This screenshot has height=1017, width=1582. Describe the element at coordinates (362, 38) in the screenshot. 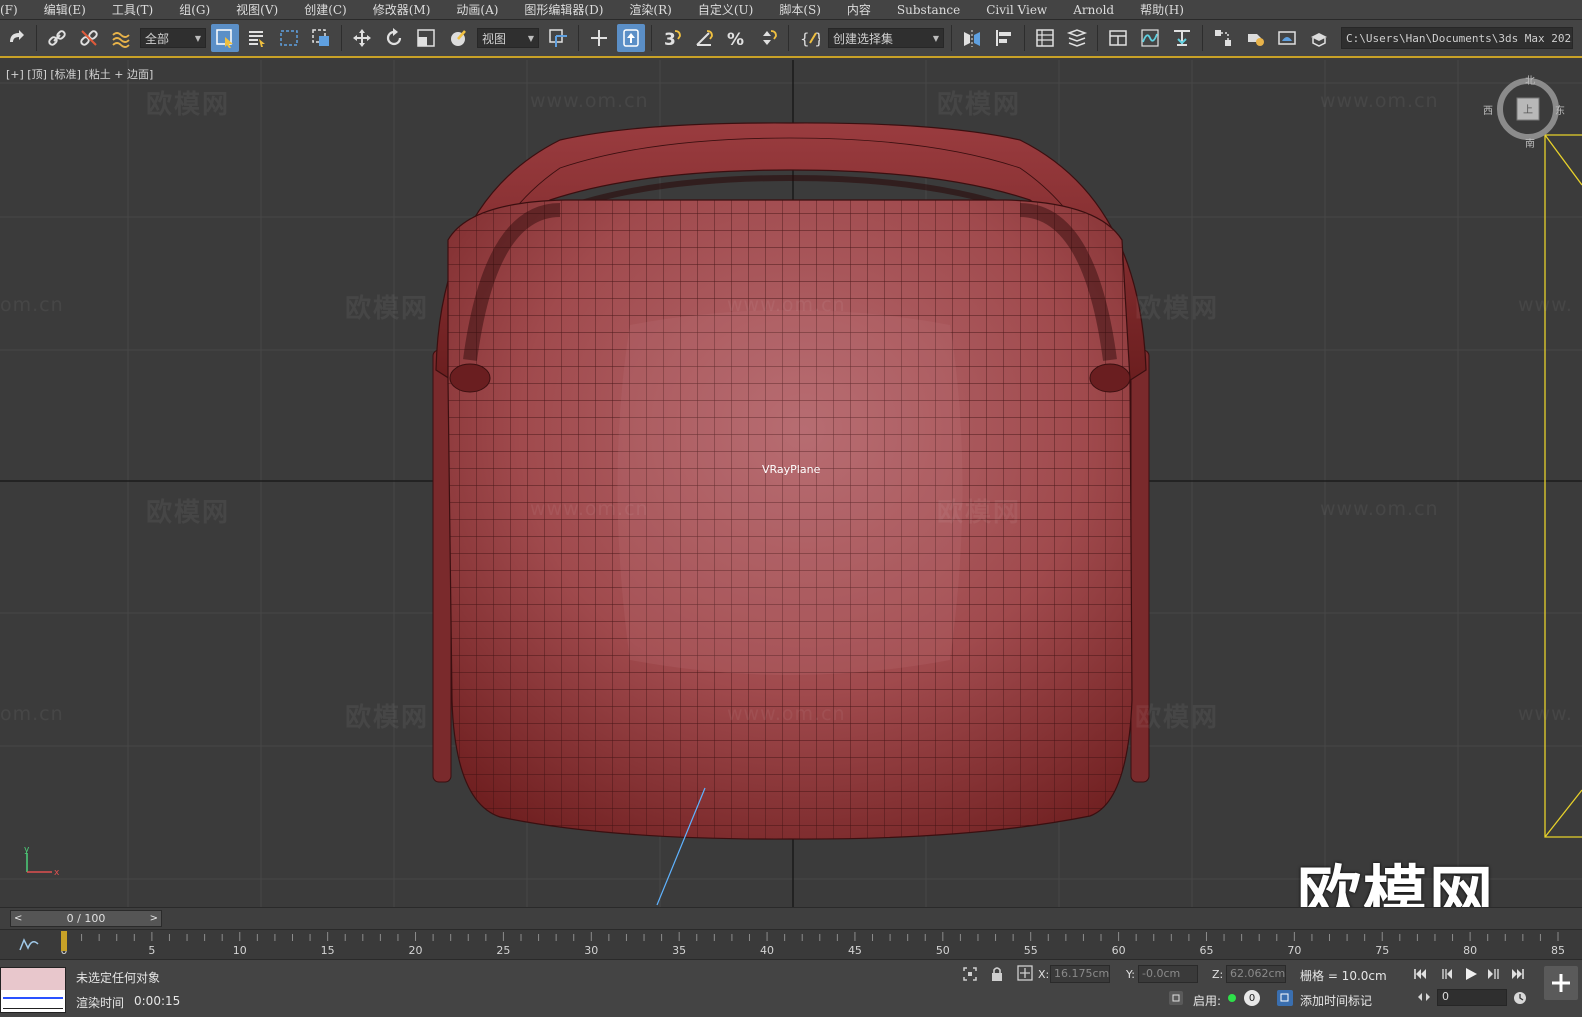

I see `move-icon` at that location.